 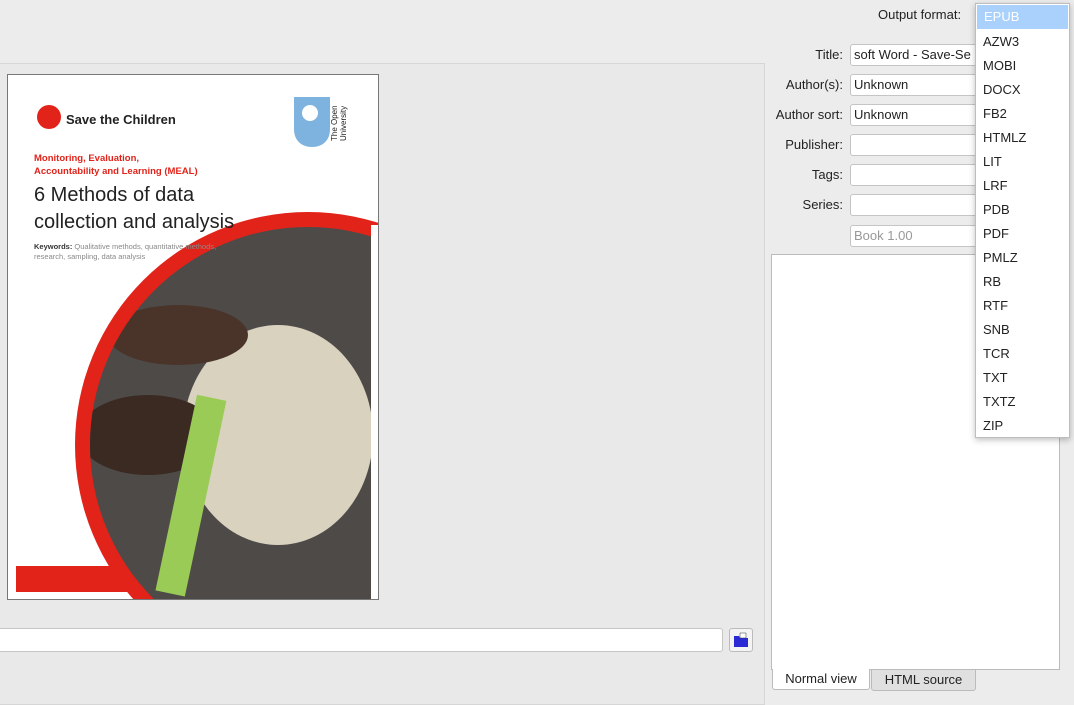 I want to click on tags-input, so click(x=922, y=175).